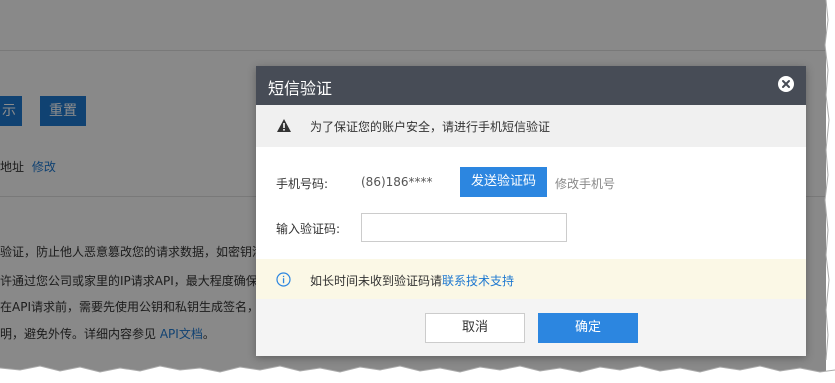  I want to click on info-message: 如长时间未收到验证码请联系技术支持, so click(412, 280).